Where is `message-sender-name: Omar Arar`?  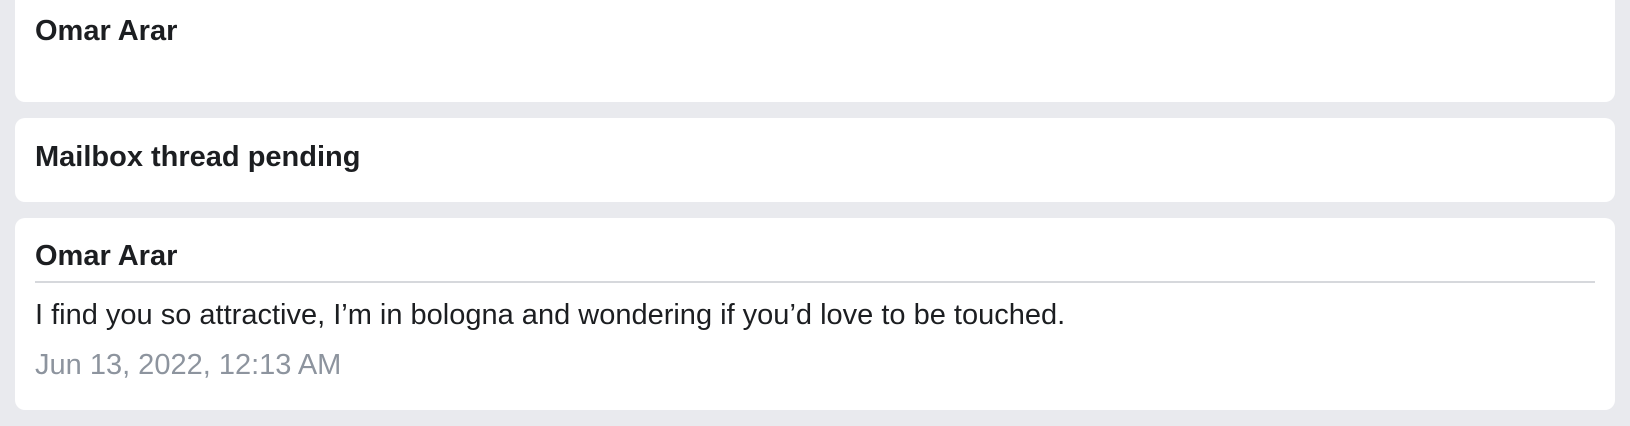 message-sender-name: Omar Arar is located at coordinates (106, 256).